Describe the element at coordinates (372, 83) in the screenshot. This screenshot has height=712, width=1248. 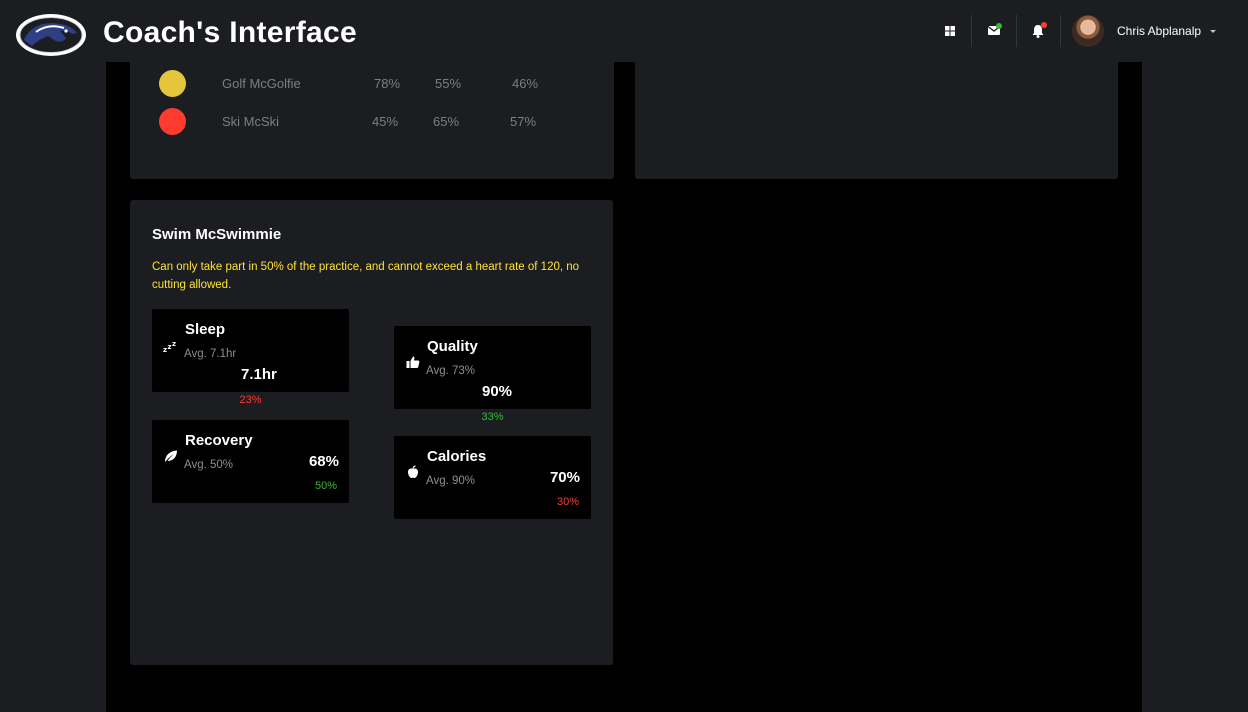
I see `table-row: Golf McGolfie 78% 55% 46%` at that location.